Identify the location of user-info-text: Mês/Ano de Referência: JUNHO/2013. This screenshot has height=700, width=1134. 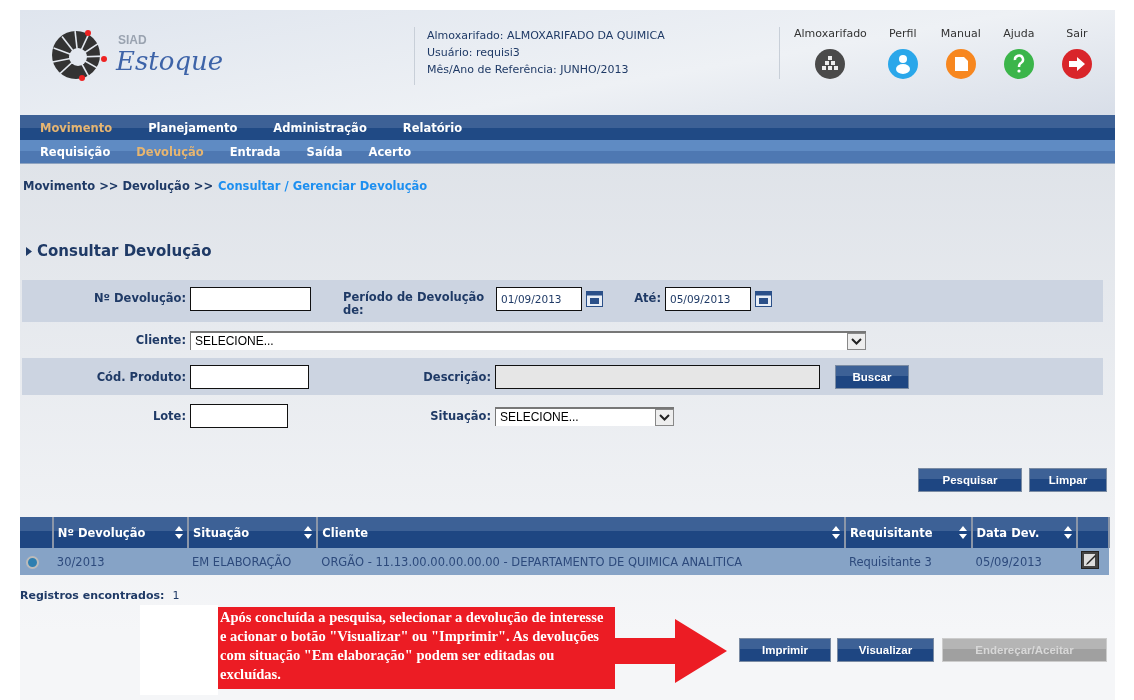
(528, 70).